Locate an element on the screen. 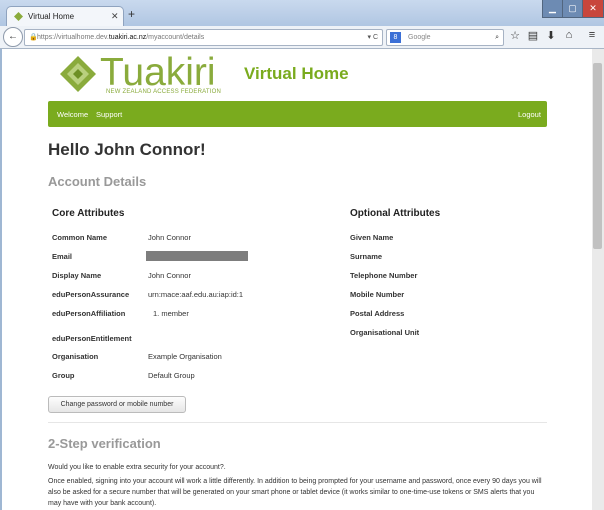 The width and height of the screenshot is (604, 510). app-title: Virtual Home is located at coordinates (296, 73).